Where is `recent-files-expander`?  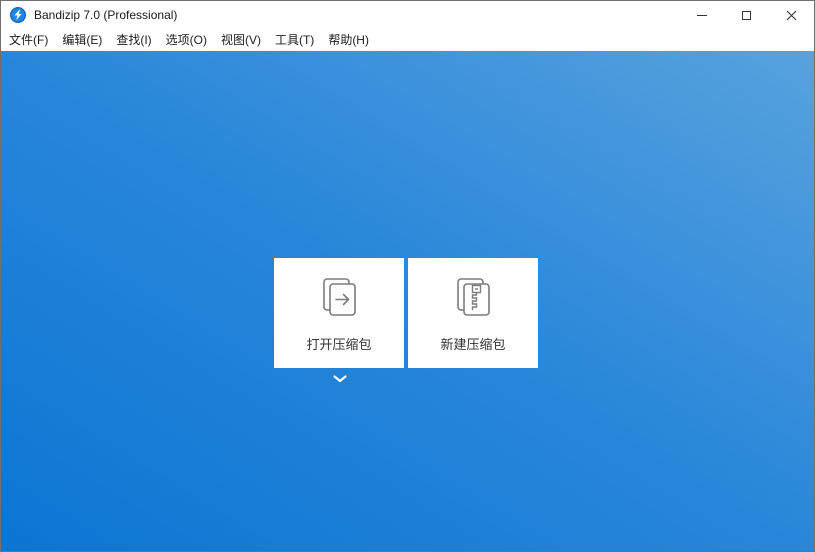
recent-files-expander is located at coordinates (340, 379).